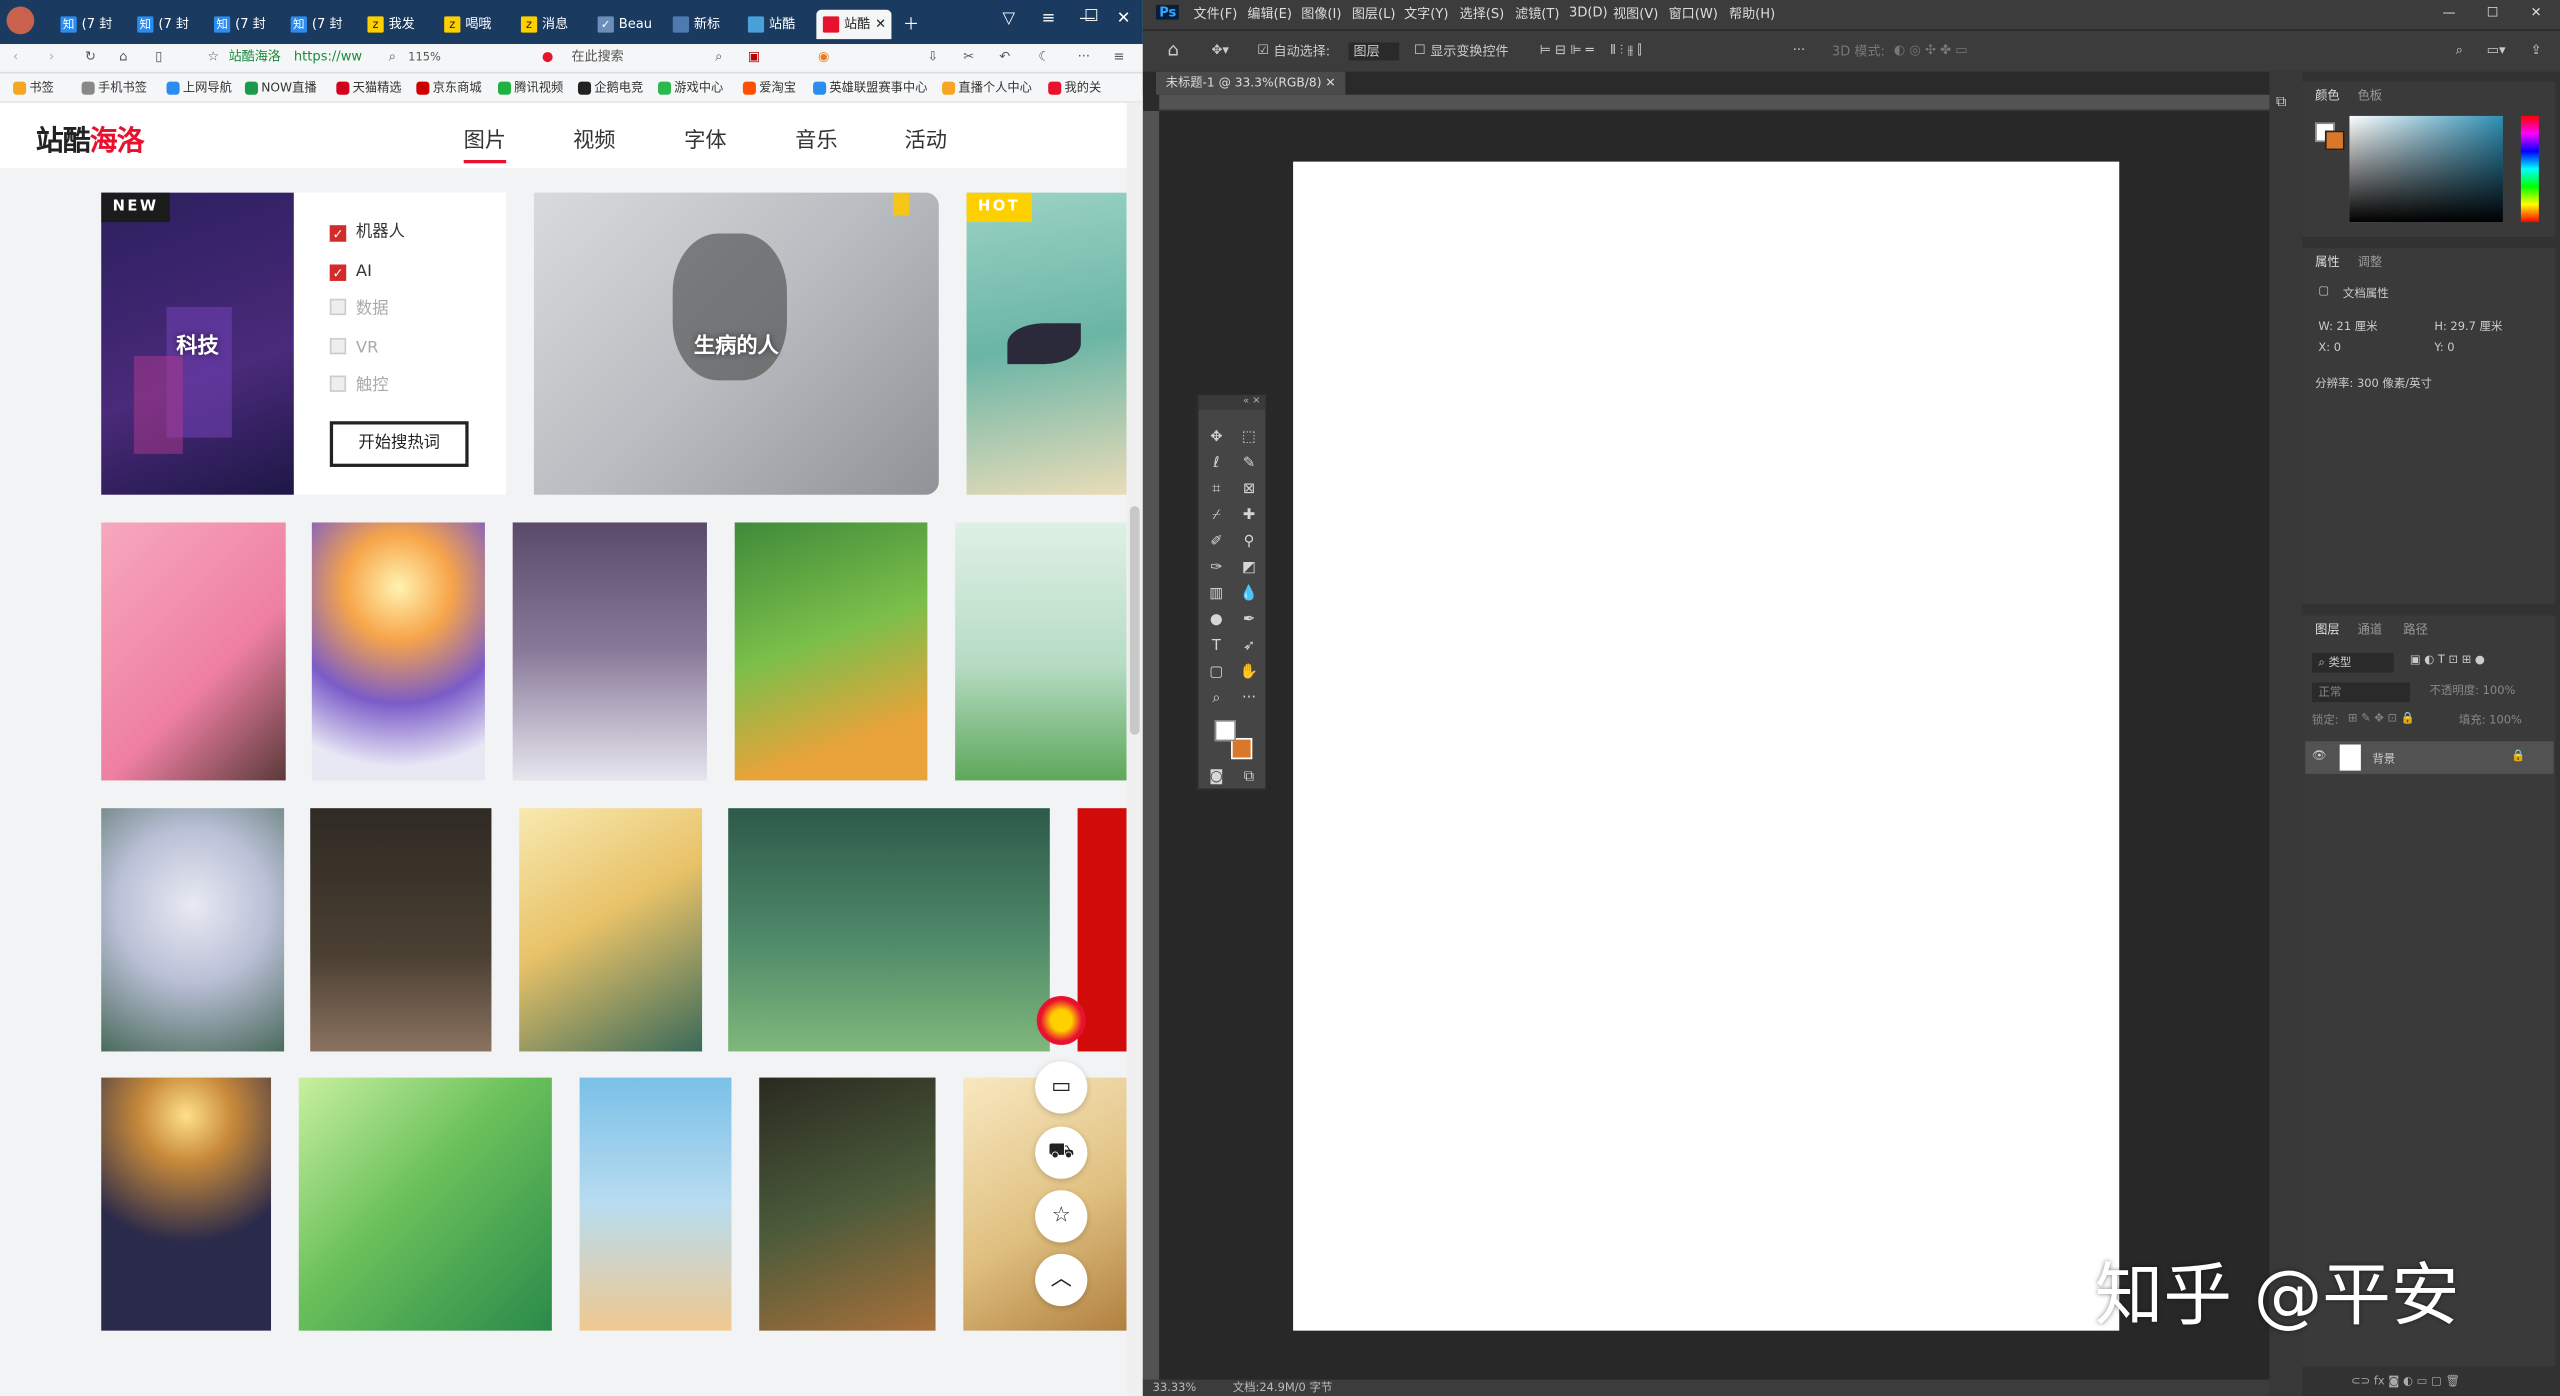  I want to click on reader-icon: ▯, so click(158, 57).